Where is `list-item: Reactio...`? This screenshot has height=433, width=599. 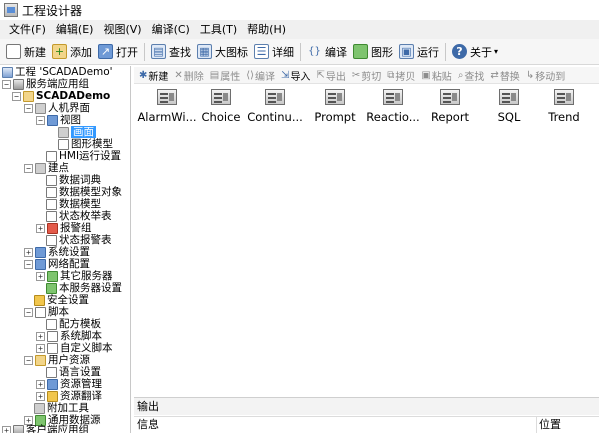
list-item: Reactio... is located at coordinates (393, 106).